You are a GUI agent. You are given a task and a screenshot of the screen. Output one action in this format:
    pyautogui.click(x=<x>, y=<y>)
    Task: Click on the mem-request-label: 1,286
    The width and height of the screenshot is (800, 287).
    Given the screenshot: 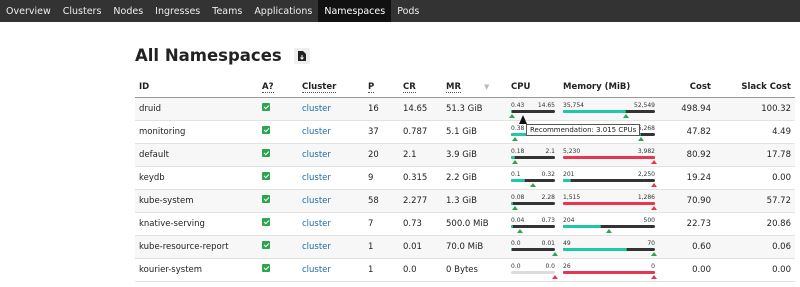 What is the action you would take?
    pyautogui.click(x=646, y=197)
    